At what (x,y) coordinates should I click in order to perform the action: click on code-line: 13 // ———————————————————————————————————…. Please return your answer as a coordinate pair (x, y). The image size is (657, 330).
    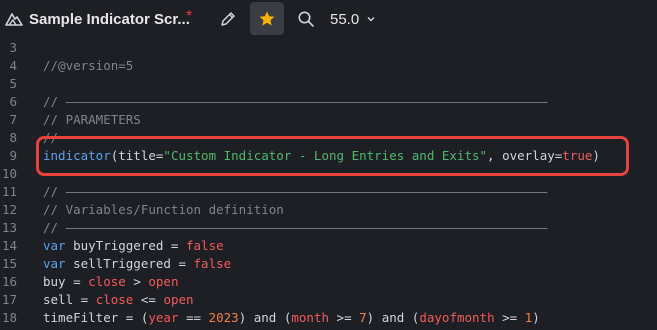
    Looking at the image, I should click on (328, 228).